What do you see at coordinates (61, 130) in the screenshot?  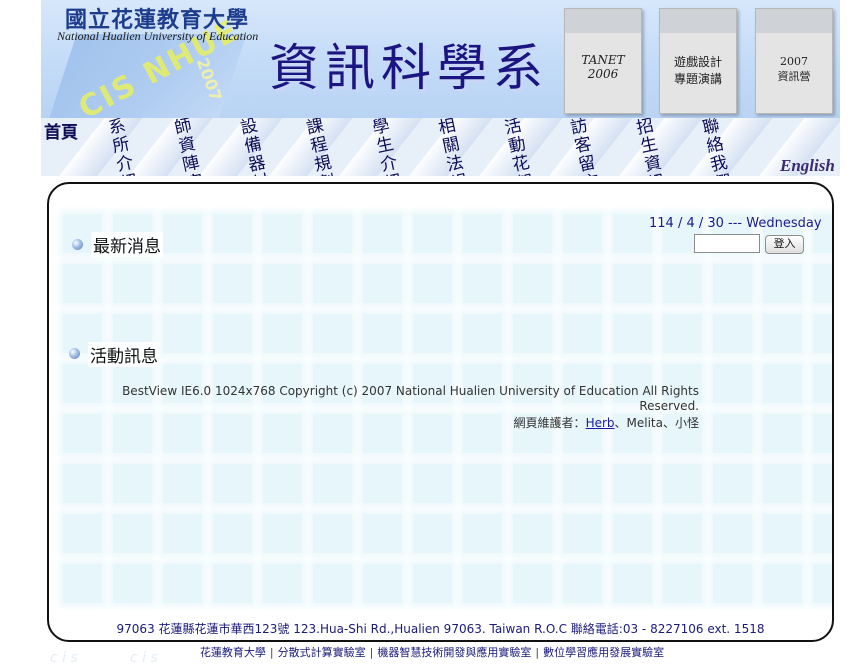 I see `nav-home: 首頁` at bounding box center [61, 130].